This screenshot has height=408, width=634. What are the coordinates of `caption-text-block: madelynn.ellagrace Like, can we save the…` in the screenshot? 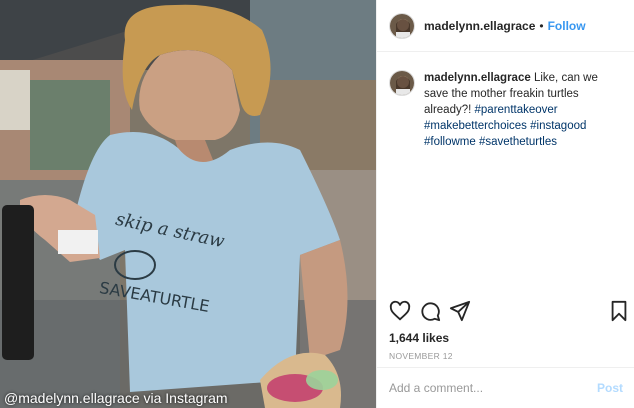 It's located at (524, 110).